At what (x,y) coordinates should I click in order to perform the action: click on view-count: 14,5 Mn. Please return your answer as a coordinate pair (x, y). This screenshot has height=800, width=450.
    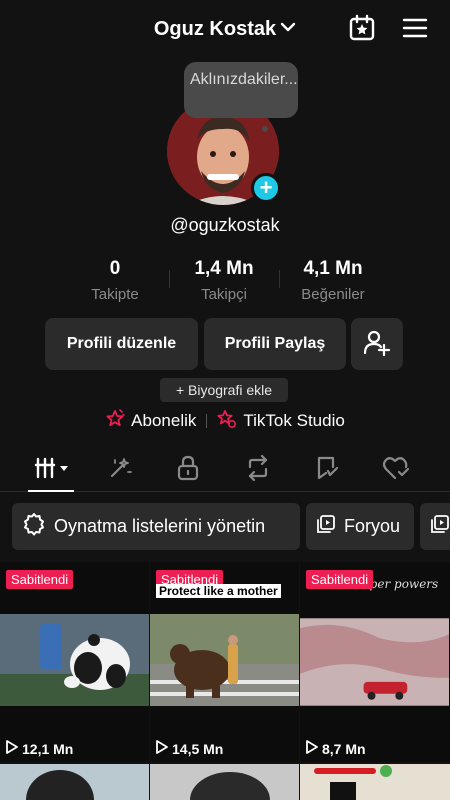
    Looking at the image, I should click on (189, 748).